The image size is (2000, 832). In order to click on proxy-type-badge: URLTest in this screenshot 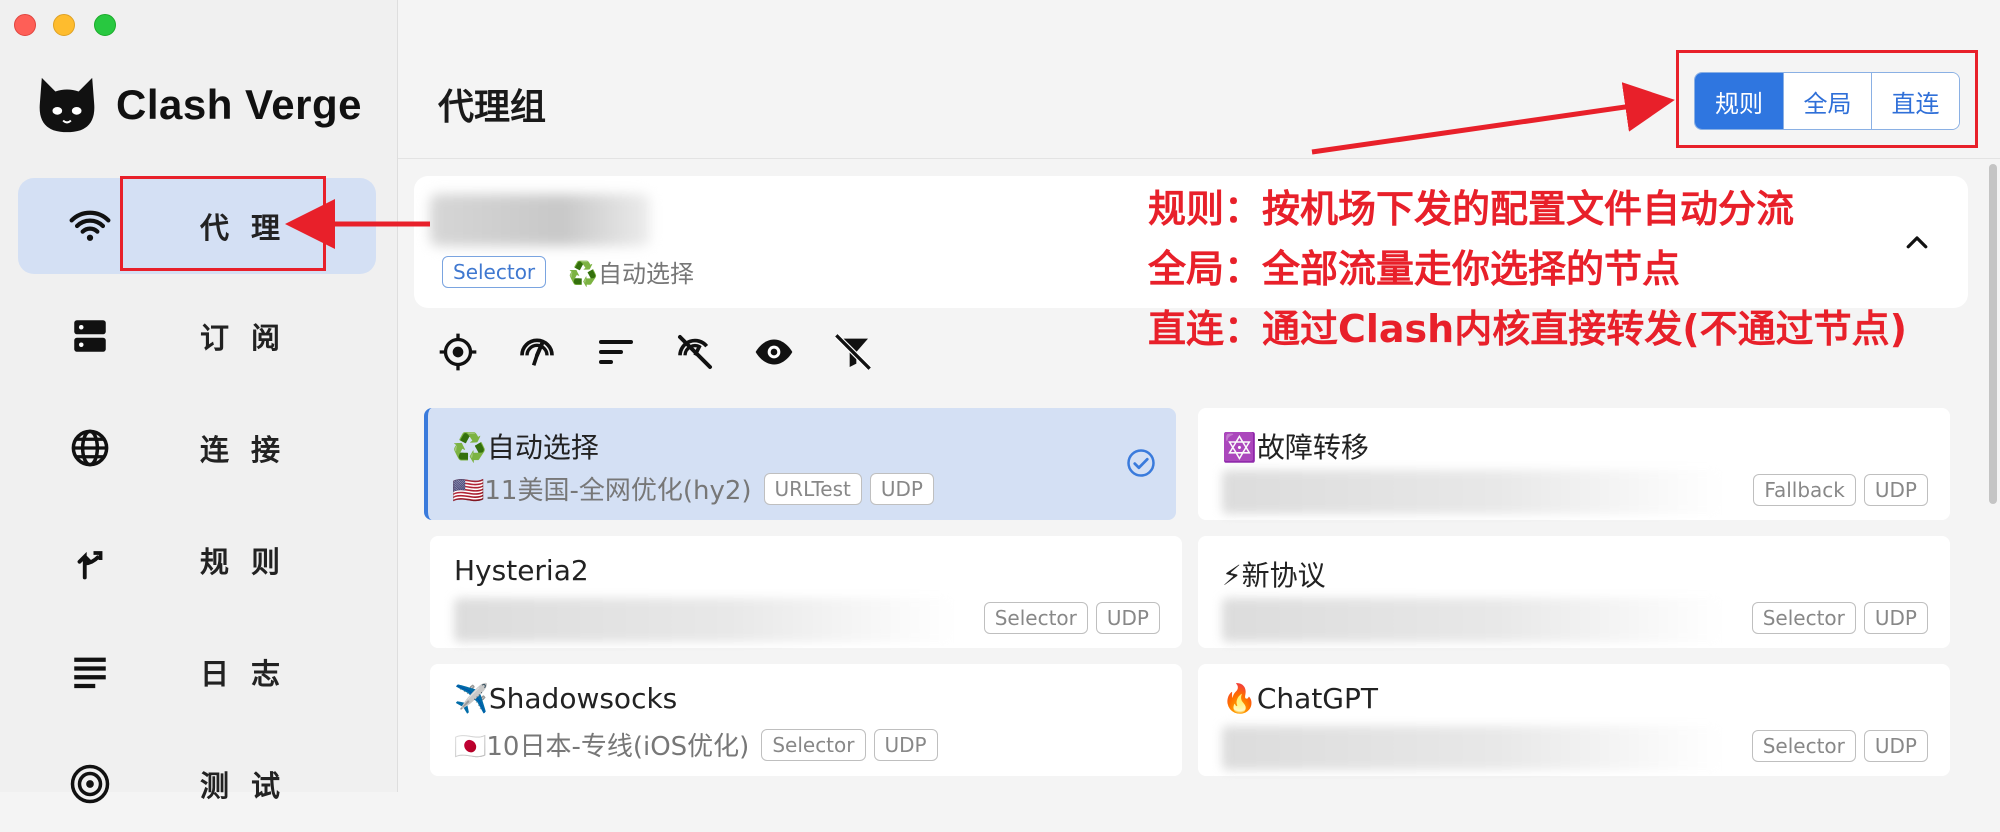, I will do `click(812, 488)`.